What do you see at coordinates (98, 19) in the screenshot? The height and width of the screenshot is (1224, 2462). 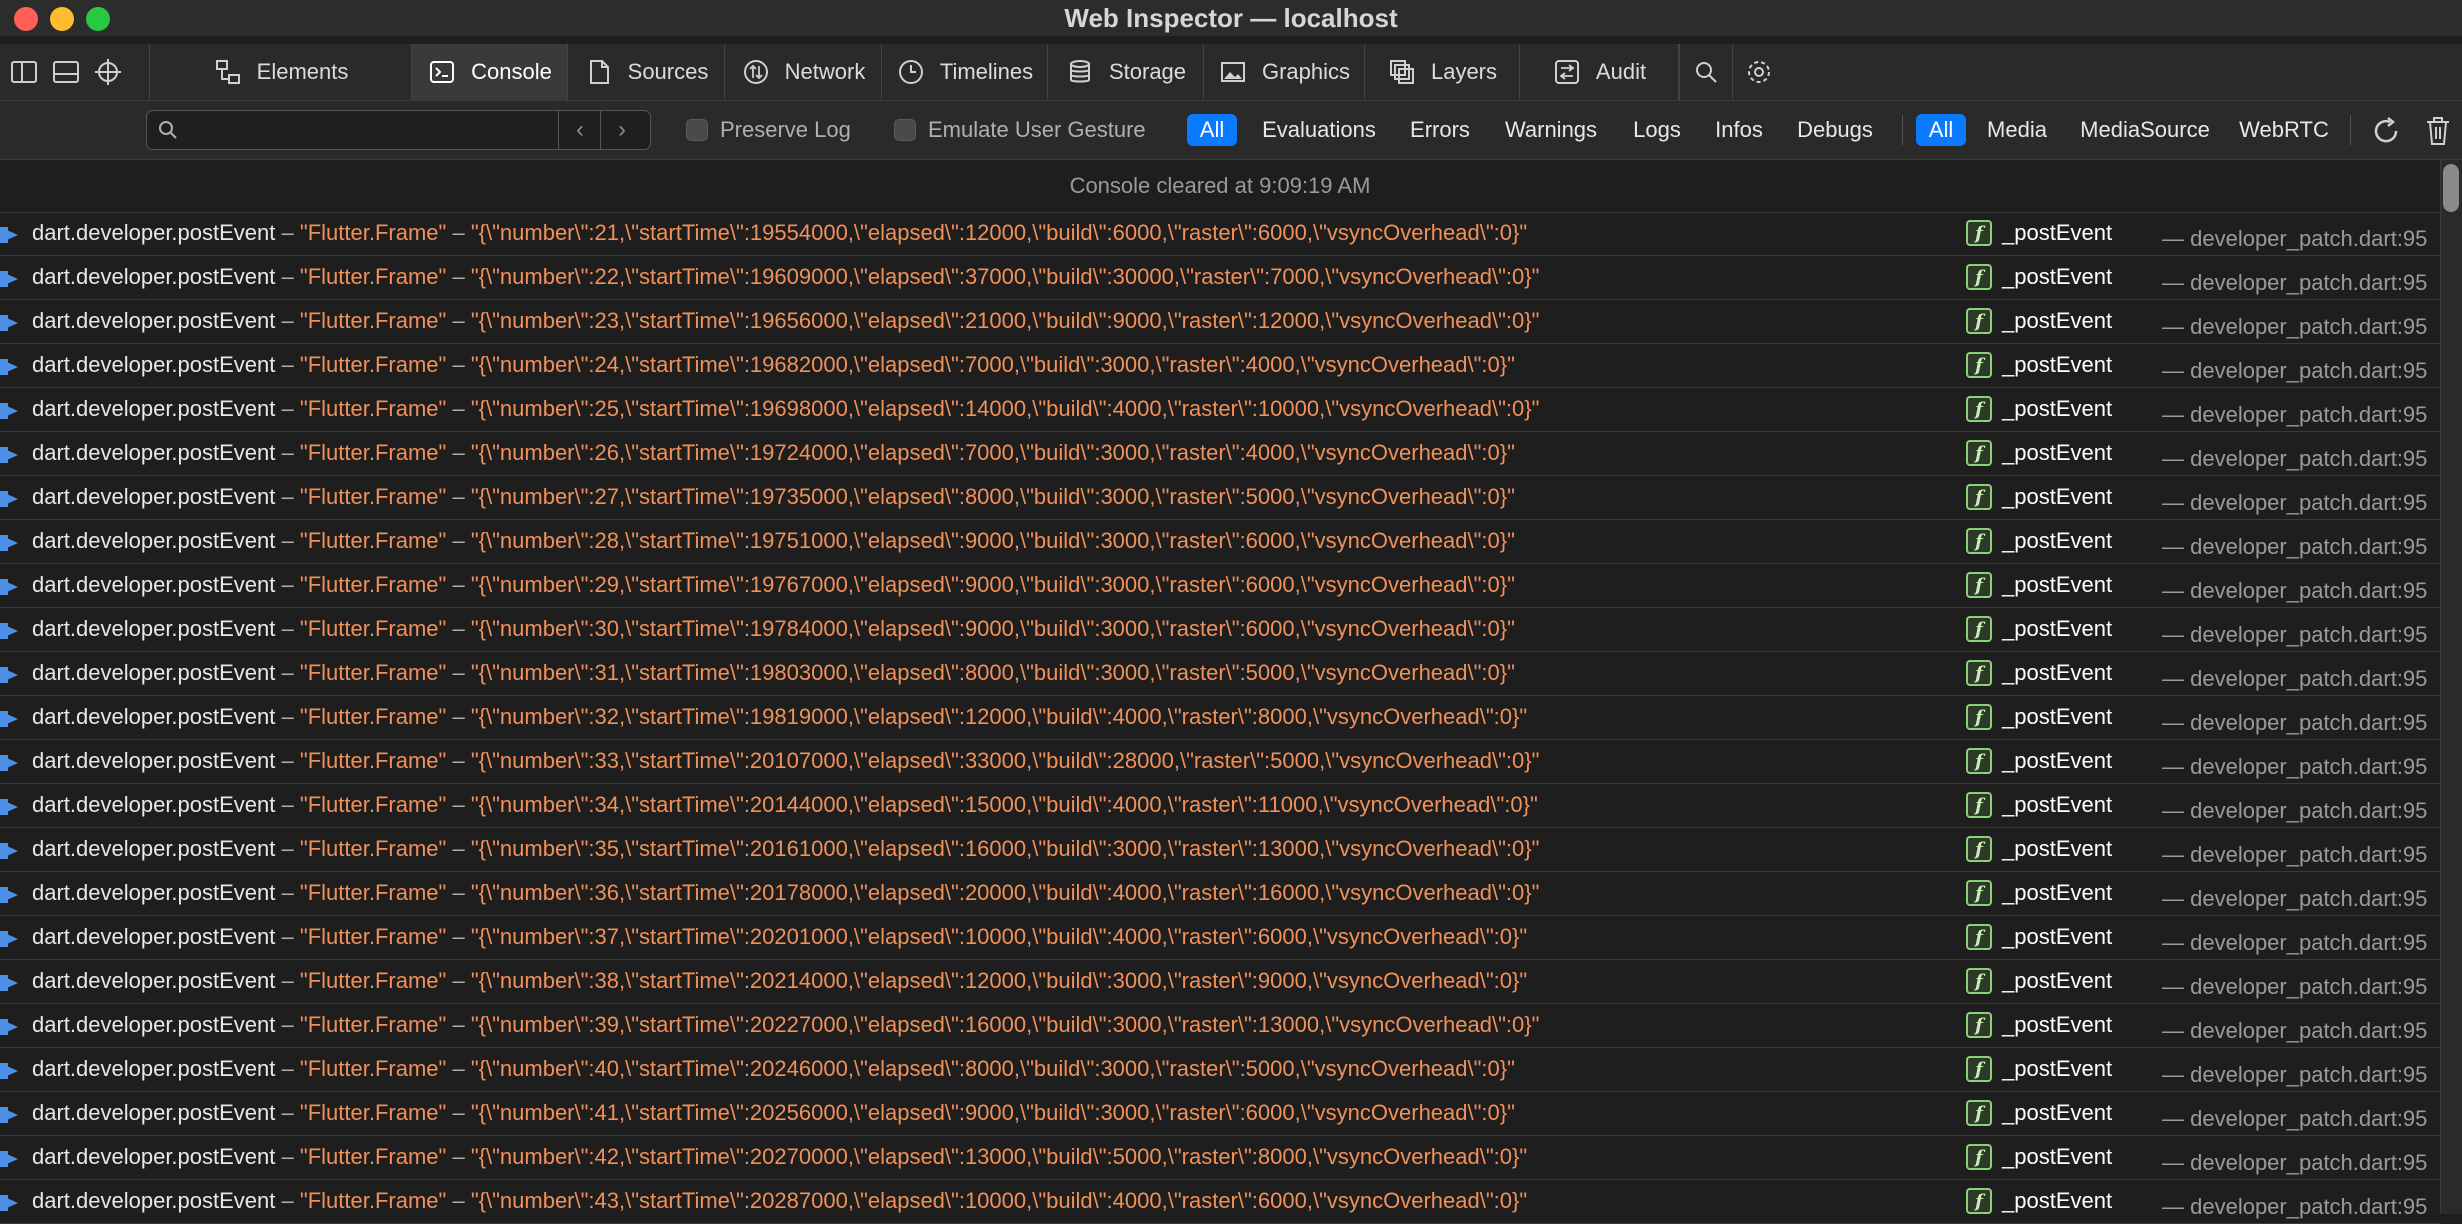 I see `zoom-window-button` at bounding box center [98, 19].